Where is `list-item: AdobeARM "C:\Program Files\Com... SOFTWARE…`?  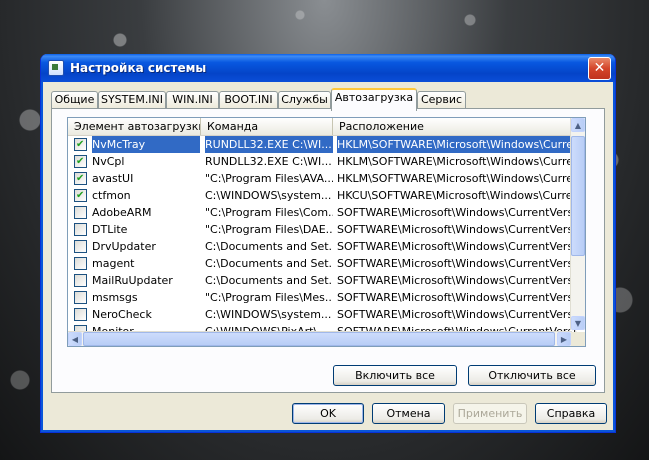 list-item: AdobeARM "C:\Program Files\Com... SOFTWARE… is located at coordinates (322, 212).